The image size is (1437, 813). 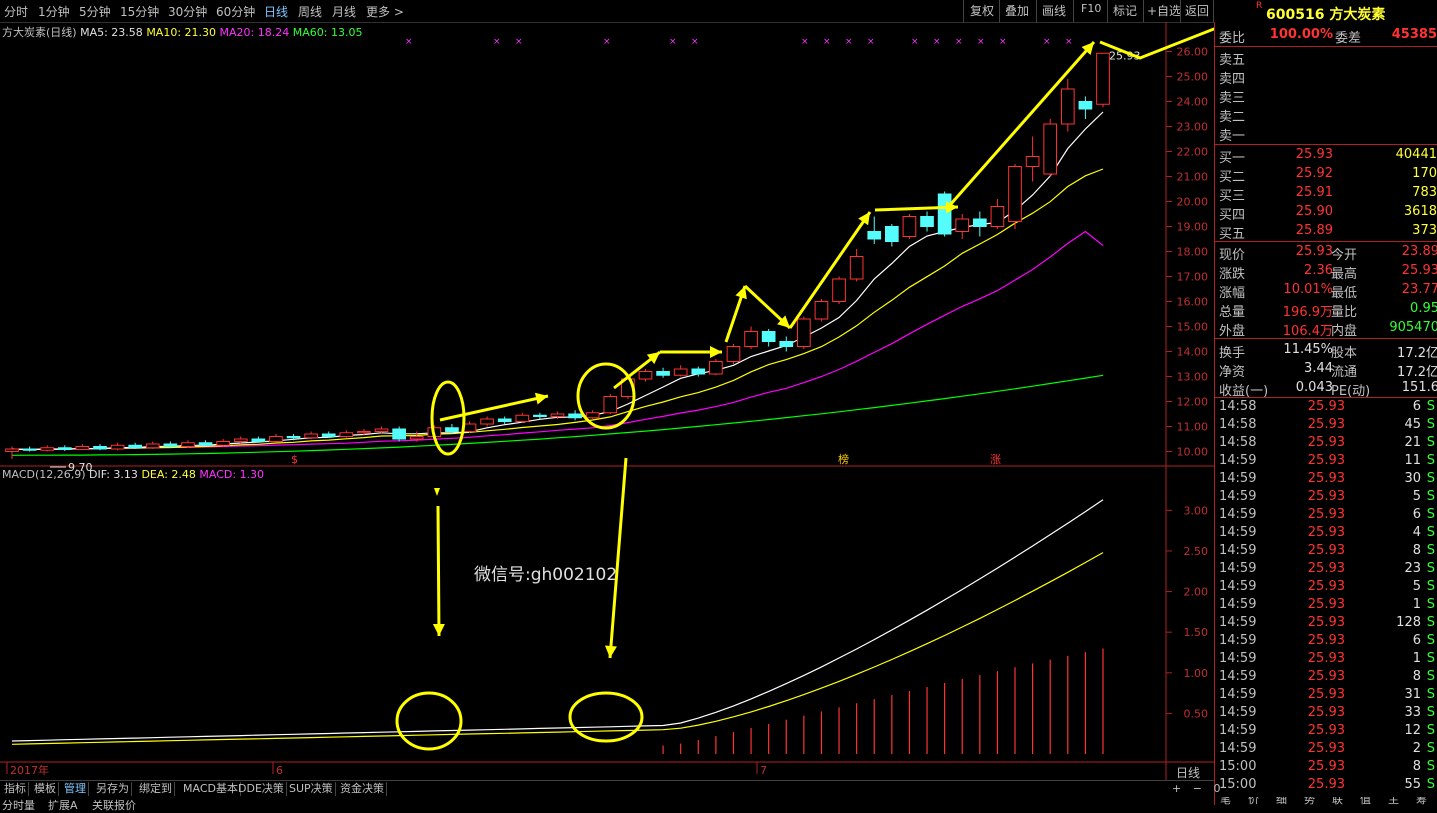 I want to click on buy-2-row: 买二 25.92 170, so click(x=1327, y=175).